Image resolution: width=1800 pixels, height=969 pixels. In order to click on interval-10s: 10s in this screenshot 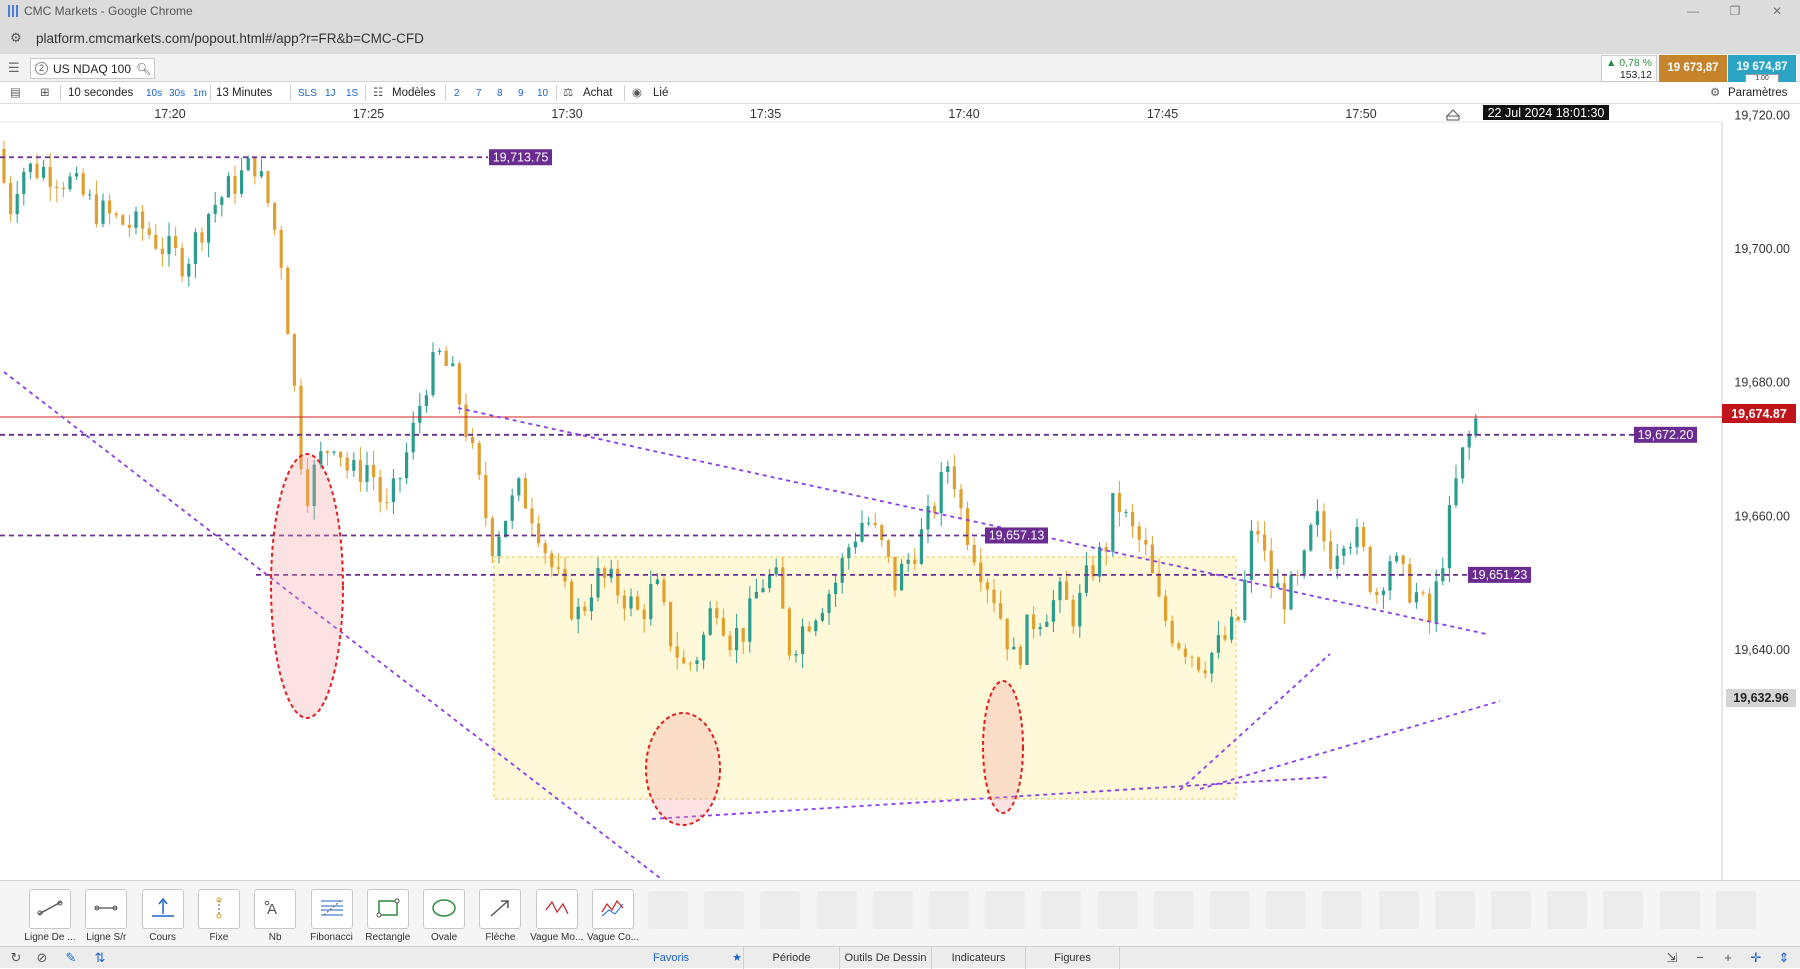, I will do `click(154, 93)`.